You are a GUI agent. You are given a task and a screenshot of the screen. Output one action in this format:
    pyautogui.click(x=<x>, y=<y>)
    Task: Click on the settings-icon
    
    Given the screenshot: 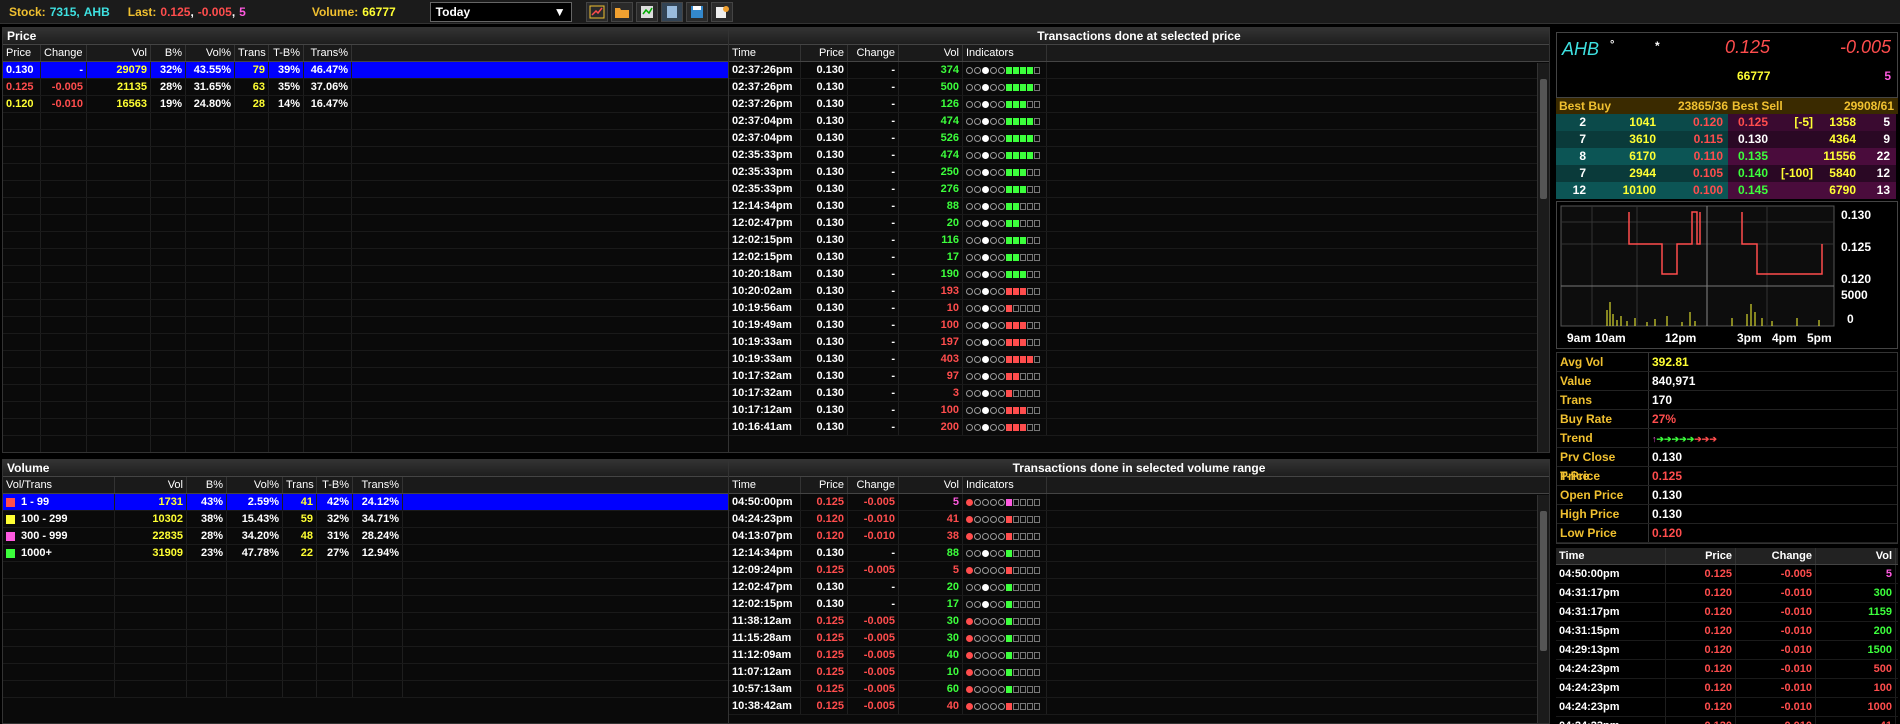 What is the action you would take?
    pyautogui.click(x=721, y=11)
    